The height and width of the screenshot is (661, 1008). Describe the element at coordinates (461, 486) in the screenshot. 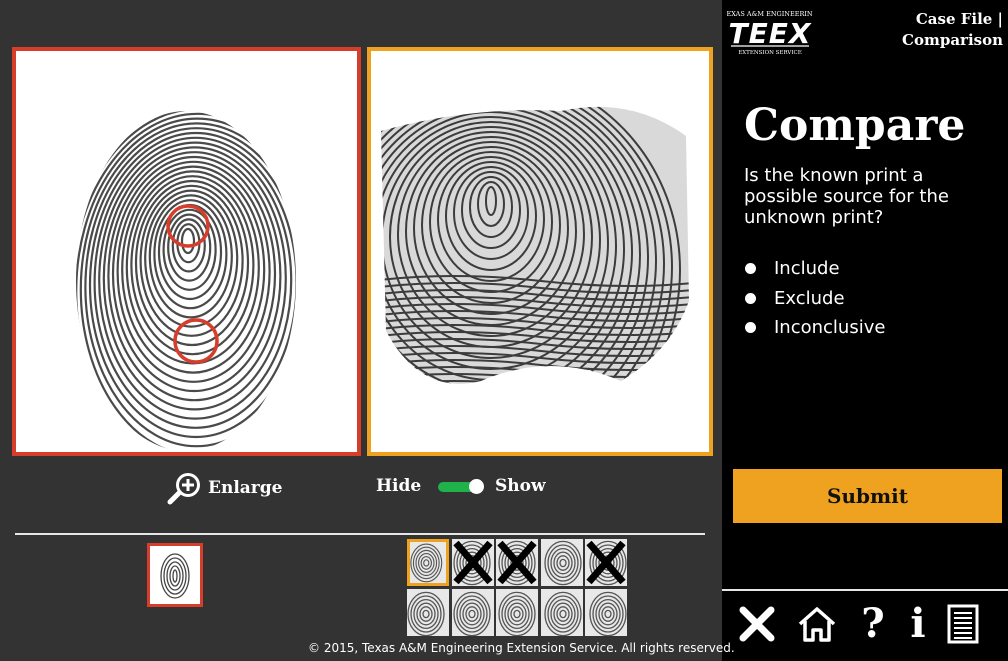

I see `markers-toggle` at that location.